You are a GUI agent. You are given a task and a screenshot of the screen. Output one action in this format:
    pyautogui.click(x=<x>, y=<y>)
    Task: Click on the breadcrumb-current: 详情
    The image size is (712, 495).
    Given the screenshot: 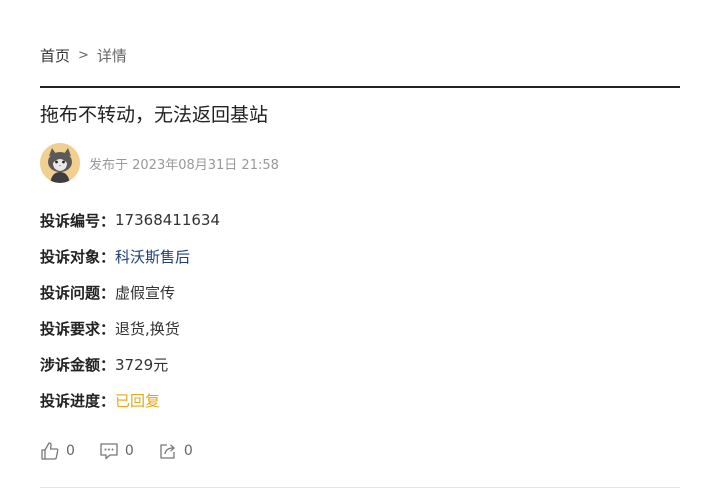 What is the action you would take?
    pyautogui.click(x=111, y=55)
    